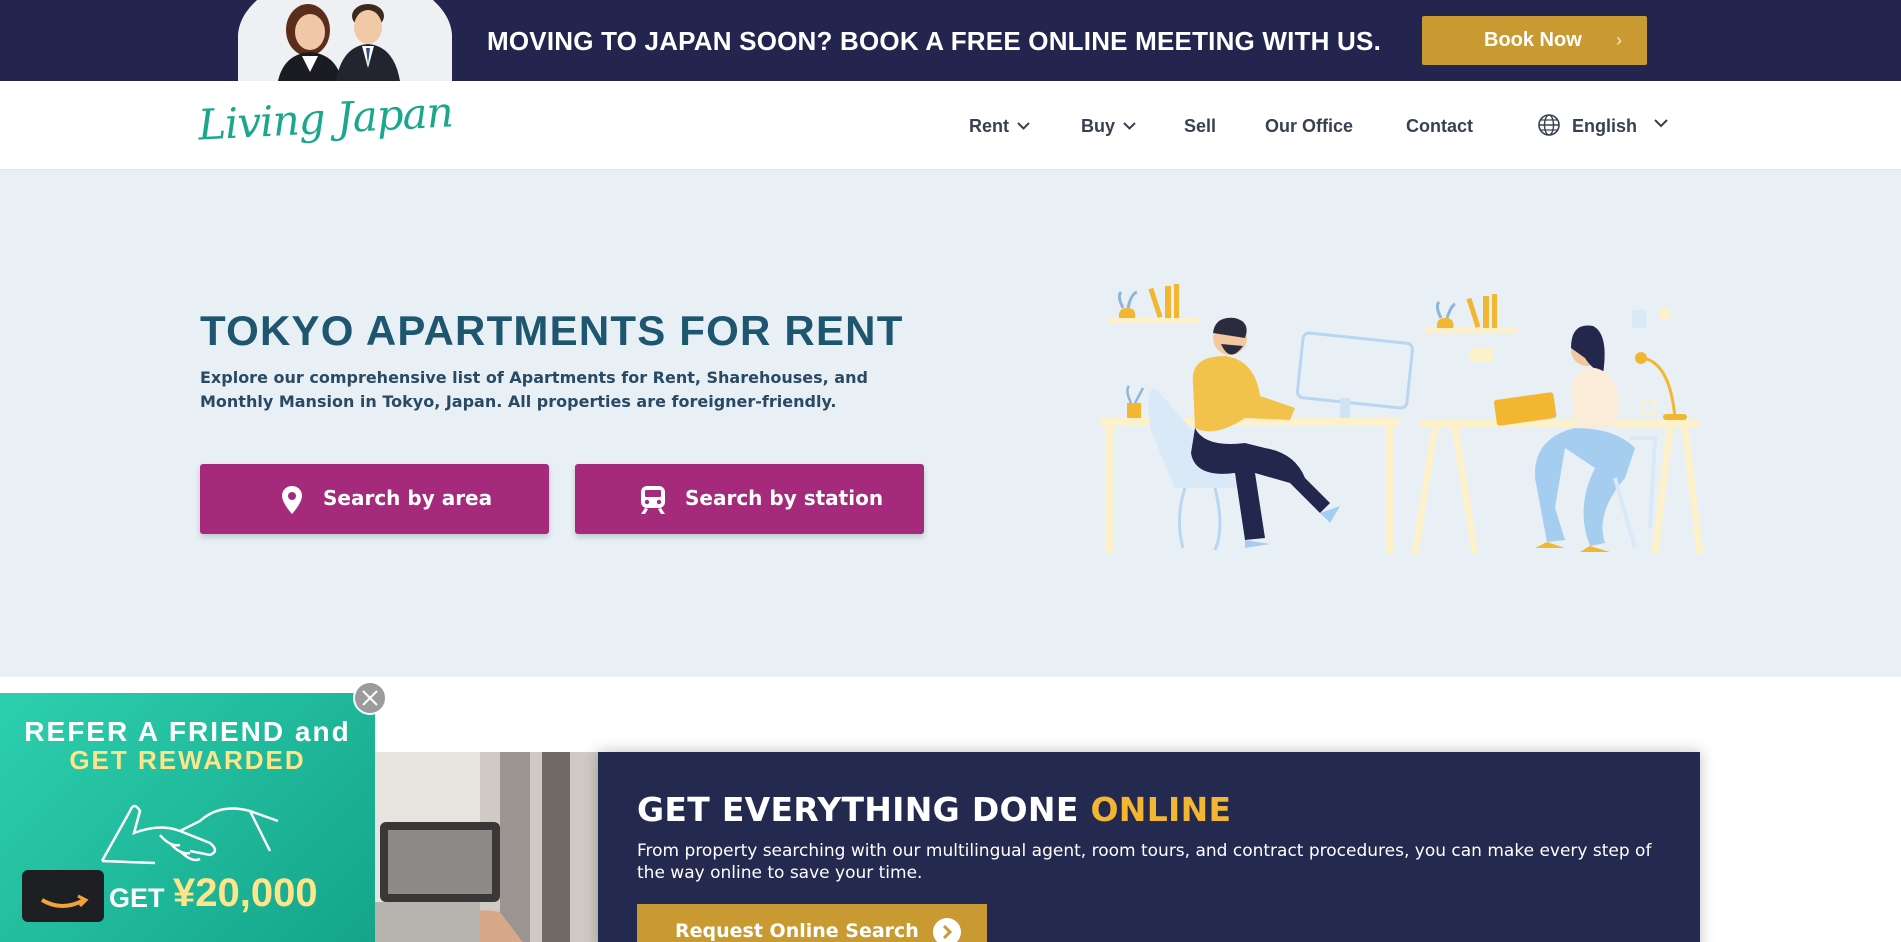  Describe the element at coordinates (864, 809) in the screenshot. I see `online-title-main: GET EVERYTHING DONE` at that location.